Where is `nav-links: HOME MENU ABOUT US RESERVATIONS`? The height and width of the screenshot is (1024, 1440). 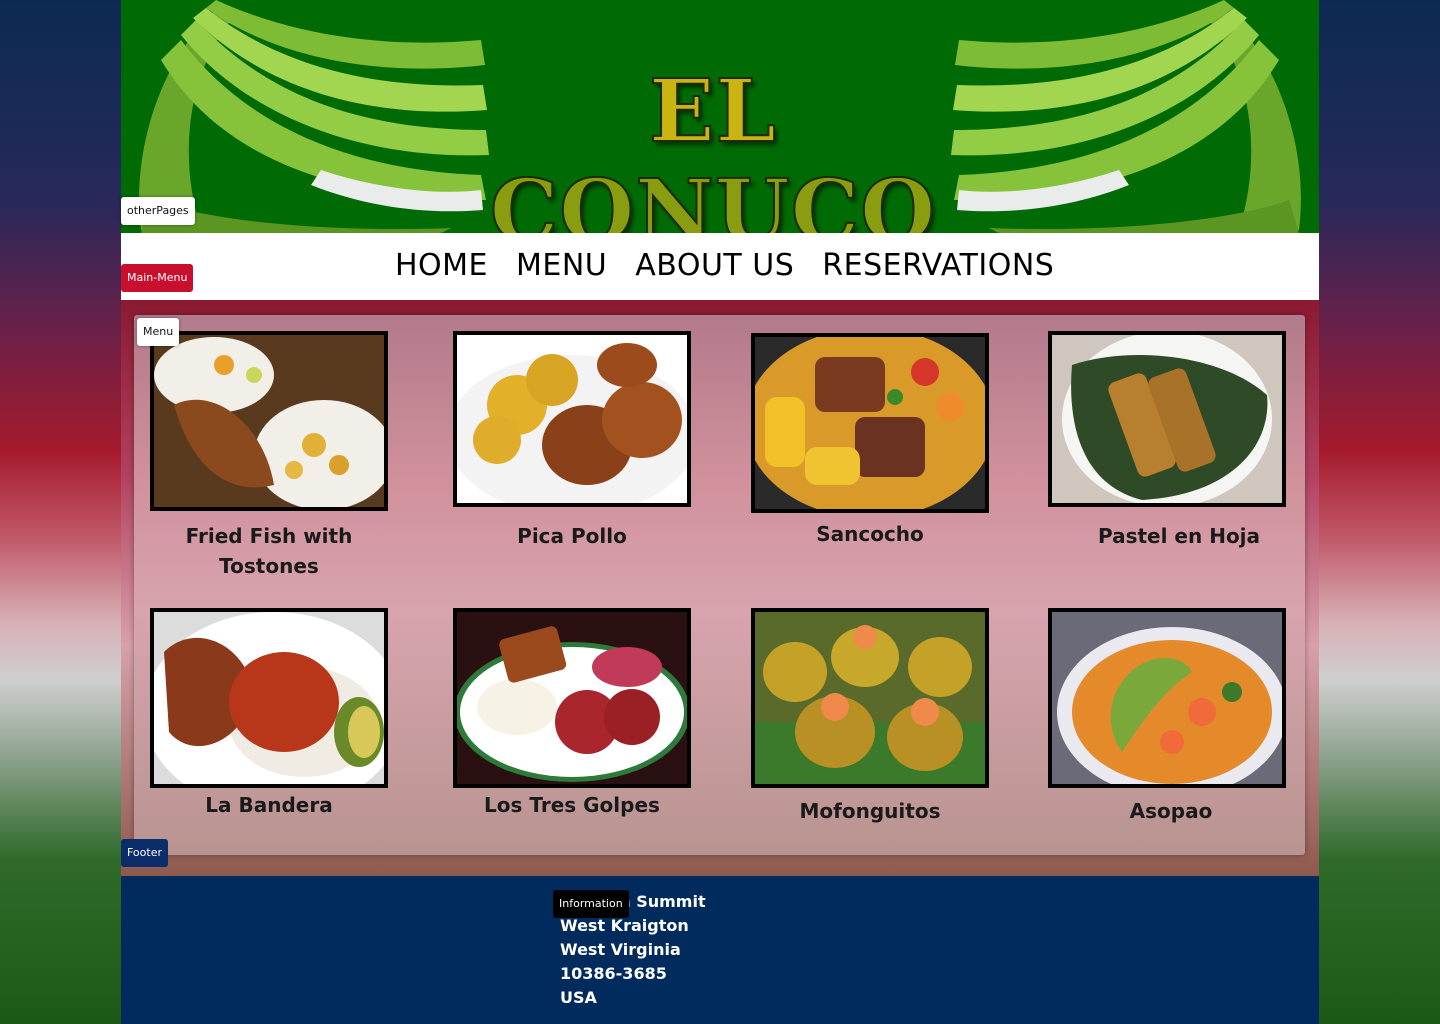
nav-links: HOME MENU ABOUT US RESERVATIONS is located at coordinates (724, 266).